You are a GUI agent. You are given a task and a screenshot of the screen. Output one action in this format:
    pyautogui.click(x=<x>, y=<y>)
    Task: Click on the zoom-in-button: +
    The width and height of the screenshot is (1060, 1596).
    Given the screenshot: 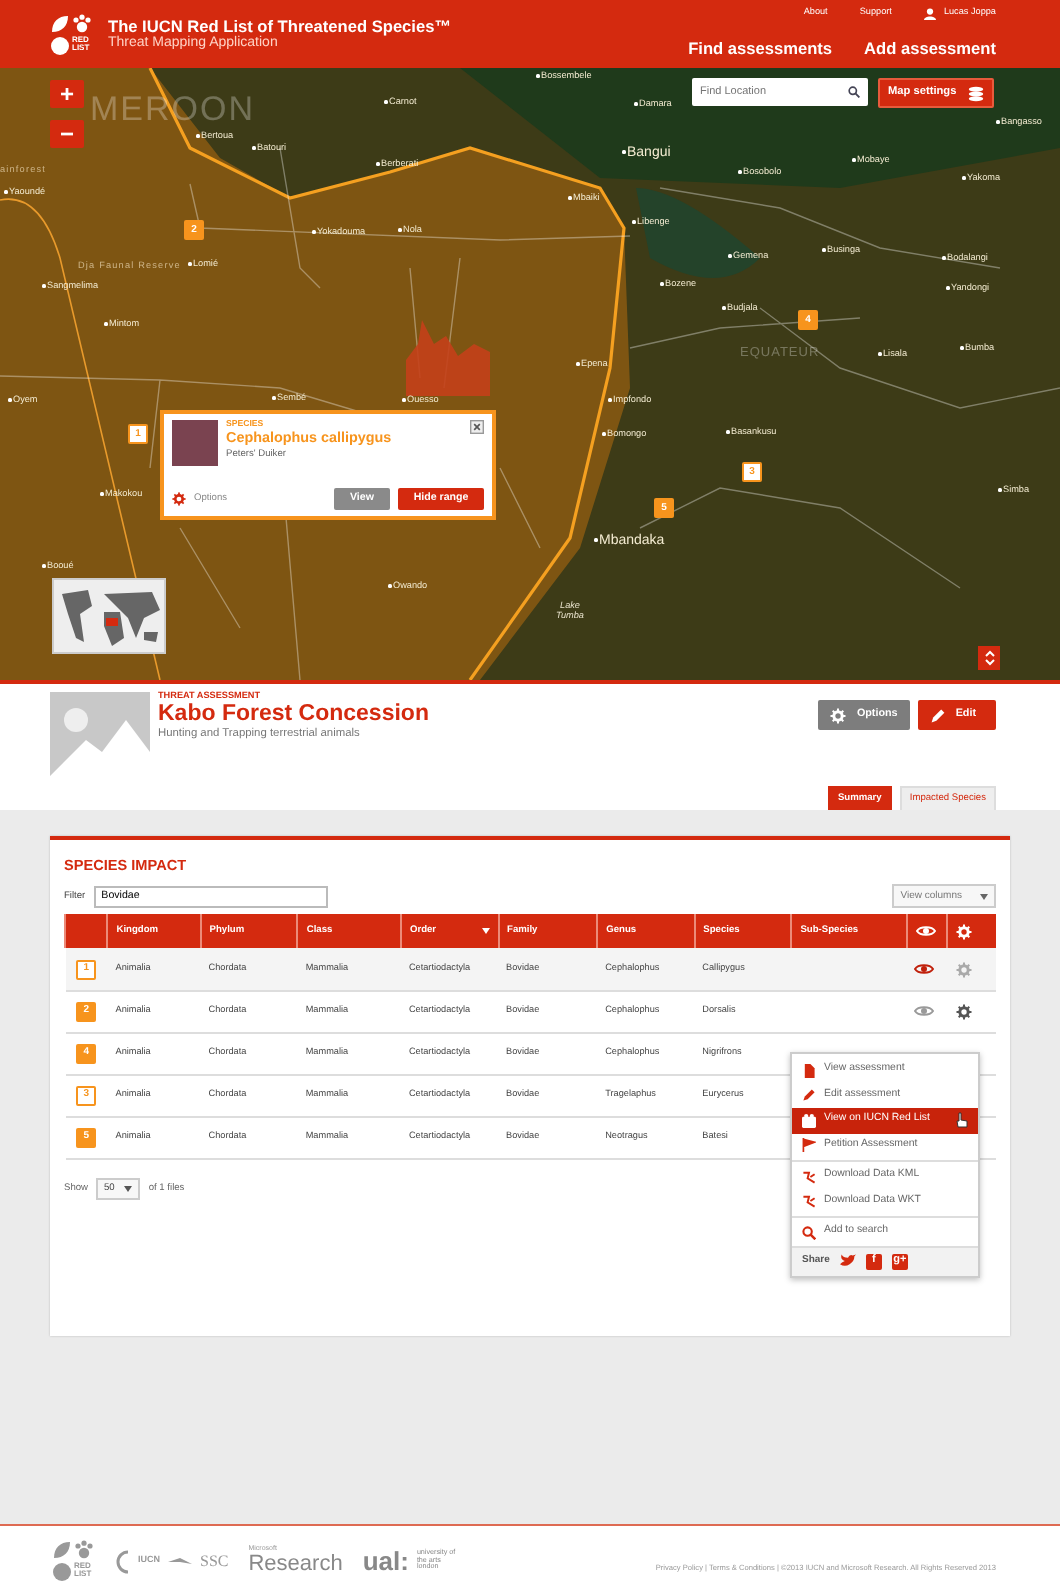 What is the action you would take?
    pyautogui.click(x=67, y=94)
    